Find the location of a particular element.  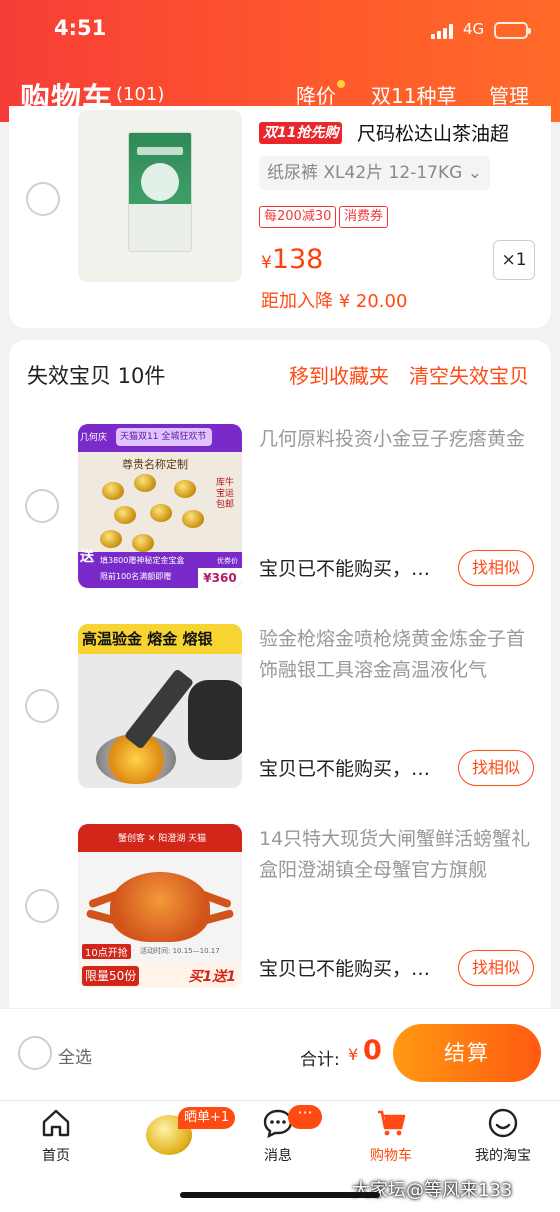

thumb-footer2: 限量50份 is located at coordinates (111, 976).